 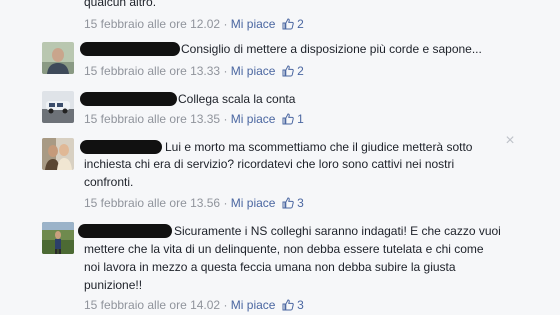 I want to click on comment-meta: 15 febbraio alle ore 13.35 · Mi piace 1, so click(x=194, y=119).